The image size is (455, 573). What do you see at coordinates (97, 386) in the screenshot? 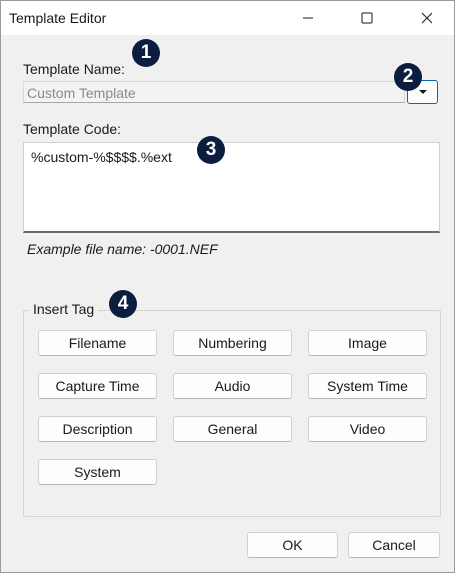
I see `tag-capture-time-button: Capture Time` at bounding box center [97, 386].